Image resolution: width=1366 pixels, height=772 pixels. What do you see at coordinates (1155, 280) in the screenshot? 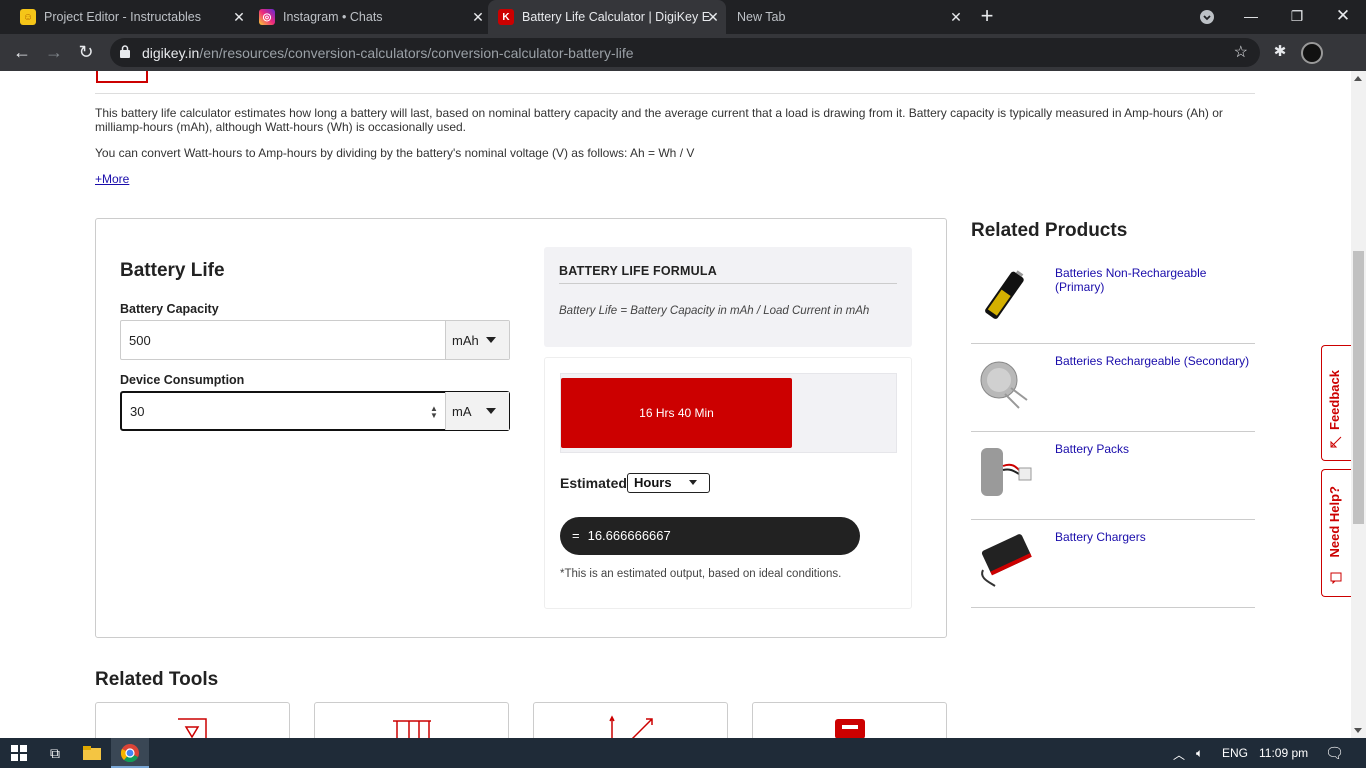
I see `product-link: Batteries Non-Rechargeable (Primary)` at bounding box center [1155, 280].